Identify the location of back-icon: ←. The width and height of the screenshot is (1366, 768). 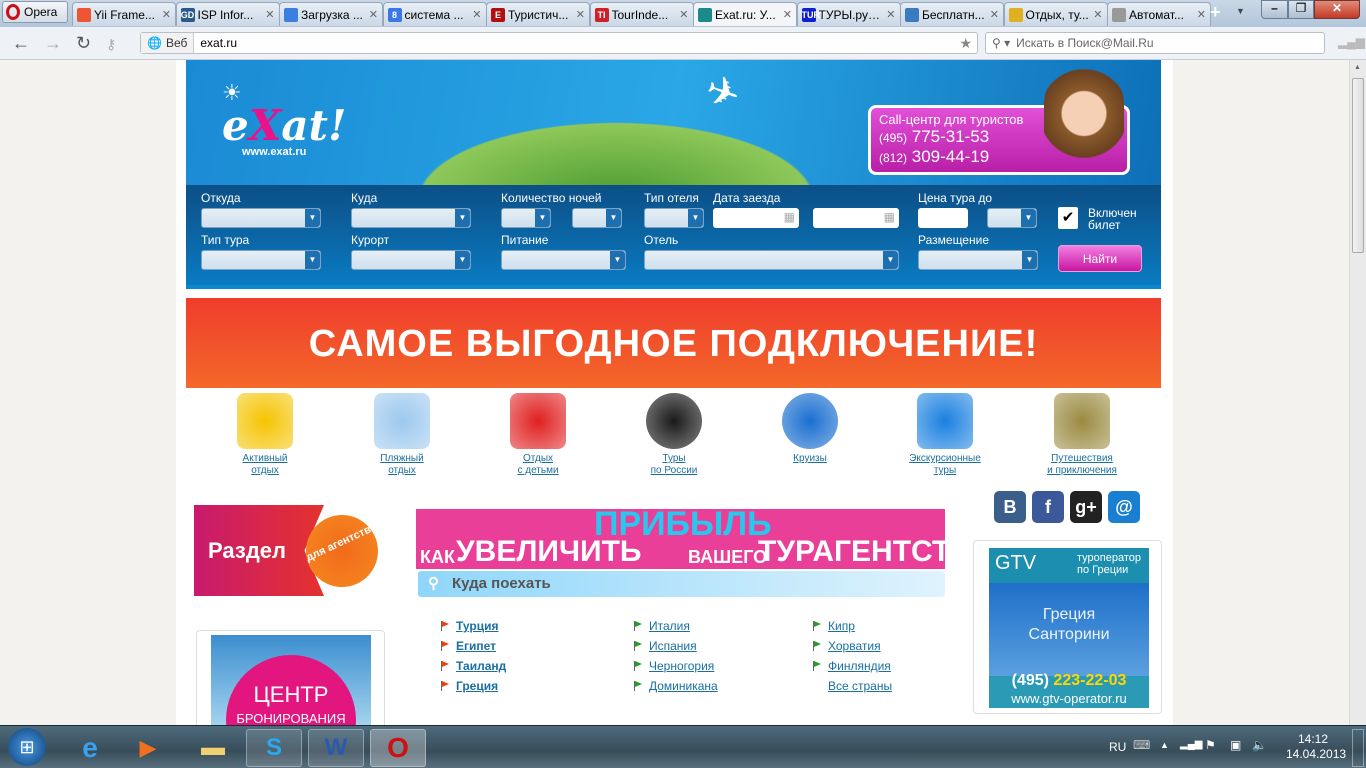
(21, 43).